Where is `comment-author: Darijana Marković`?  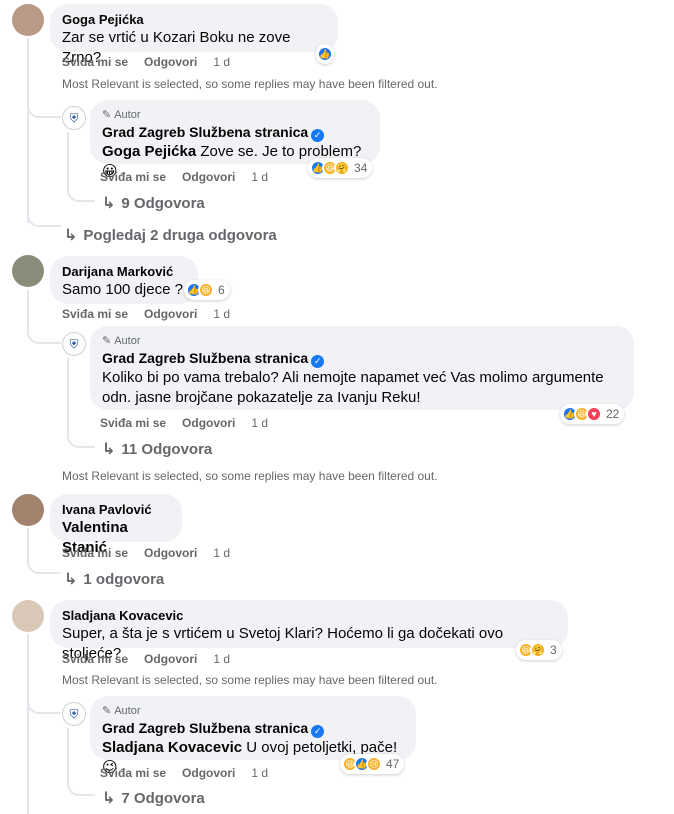
comment-author: Darijana Marković is located at coordinates (124, 272).